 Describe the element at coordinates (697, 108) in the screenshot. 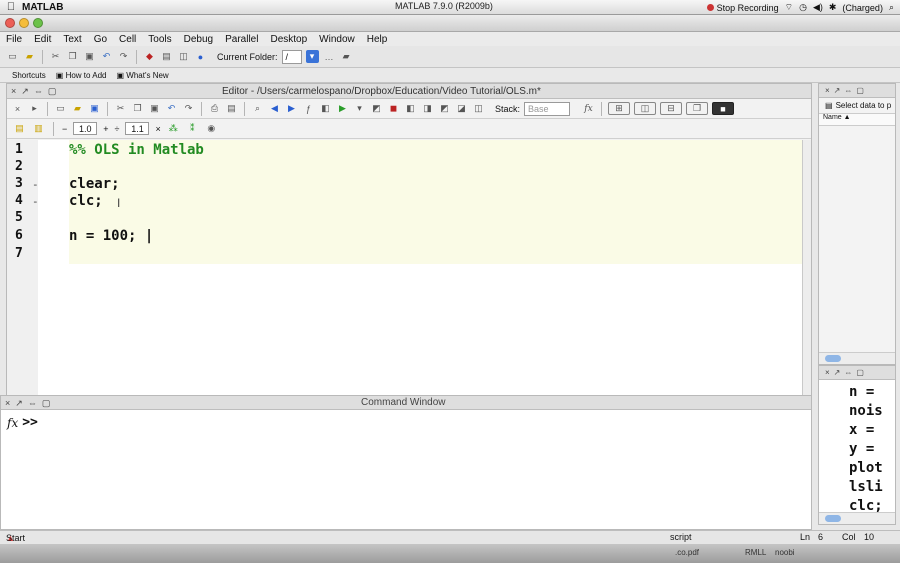

I see `float-icon: ❐` at that location.